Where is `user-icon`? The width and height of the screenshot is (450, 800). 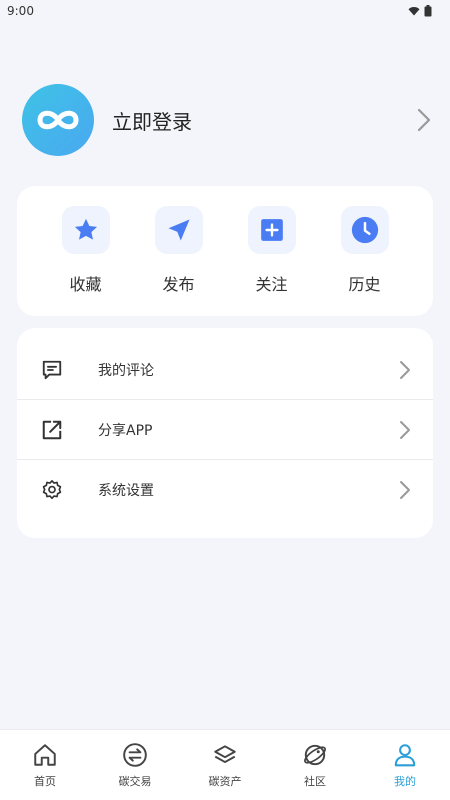
user-icon is located at coordinates (405, 755).